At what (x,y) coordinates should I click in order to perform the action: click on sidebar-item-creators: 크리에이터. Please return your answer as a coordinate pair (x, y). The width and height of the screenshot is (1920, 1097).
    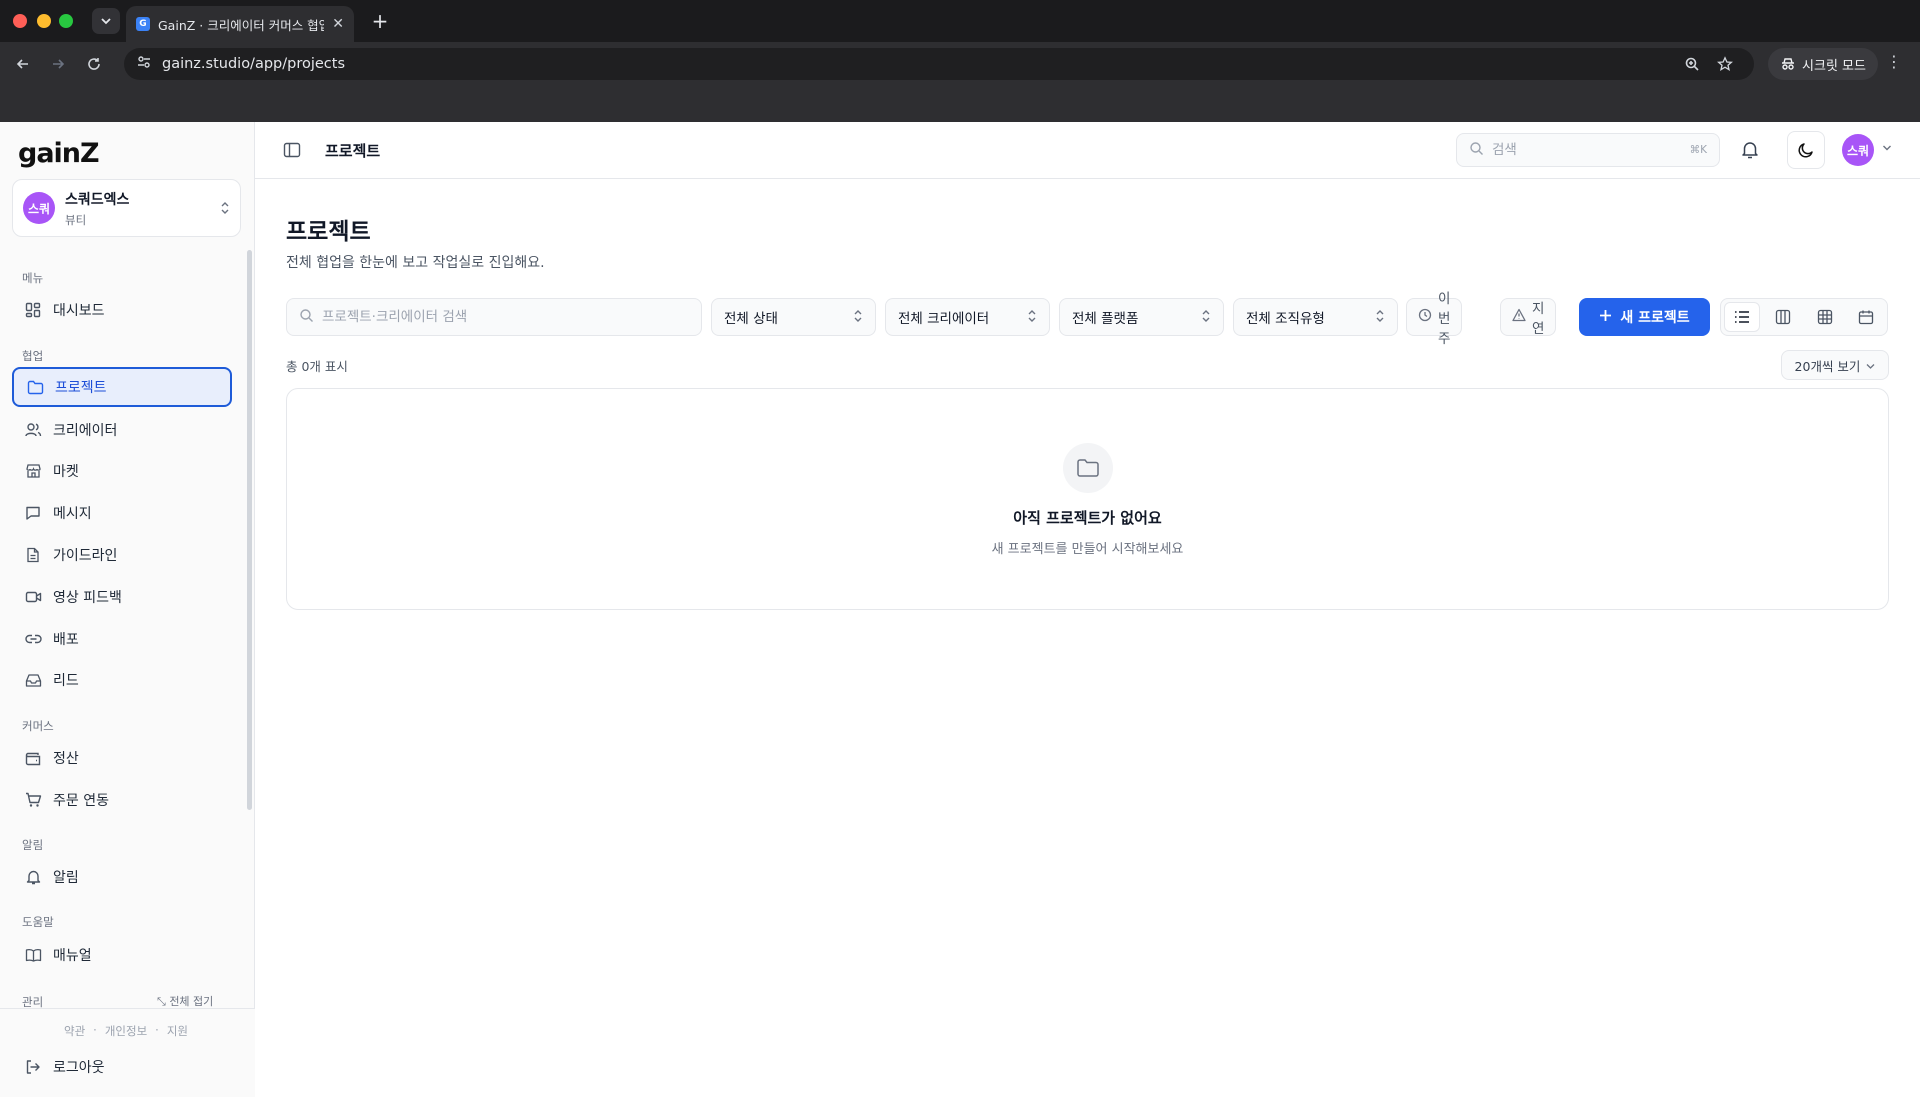
    Looking at the image, I should click on (122, 430).